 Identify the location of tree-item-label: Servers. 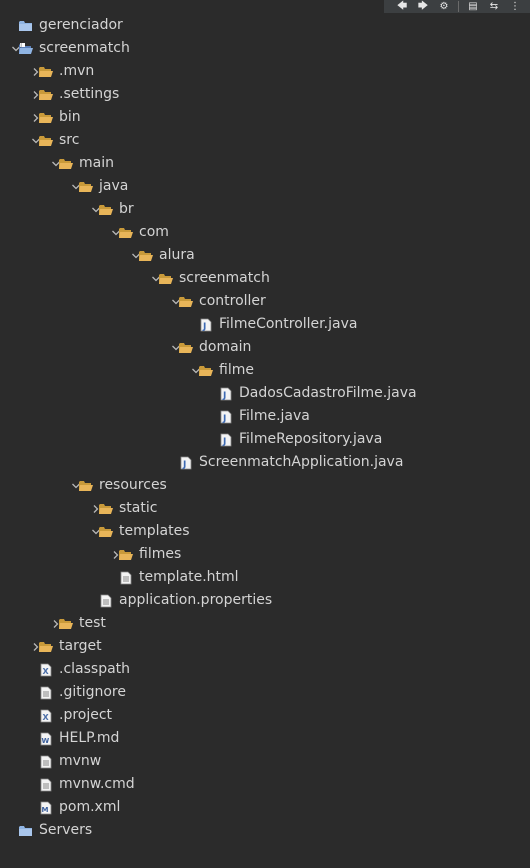
(66, 830).